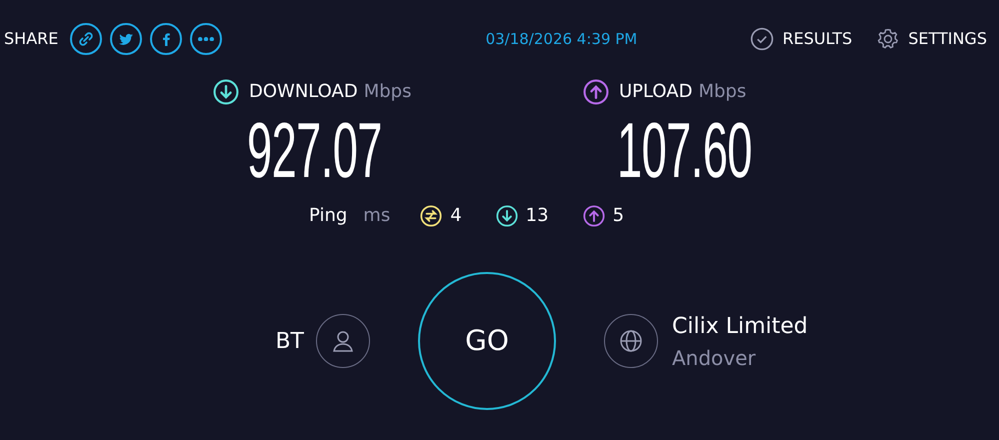 This screenshot has height=440, width=999. I want to click on server-location: Andover, so click(714, 358).